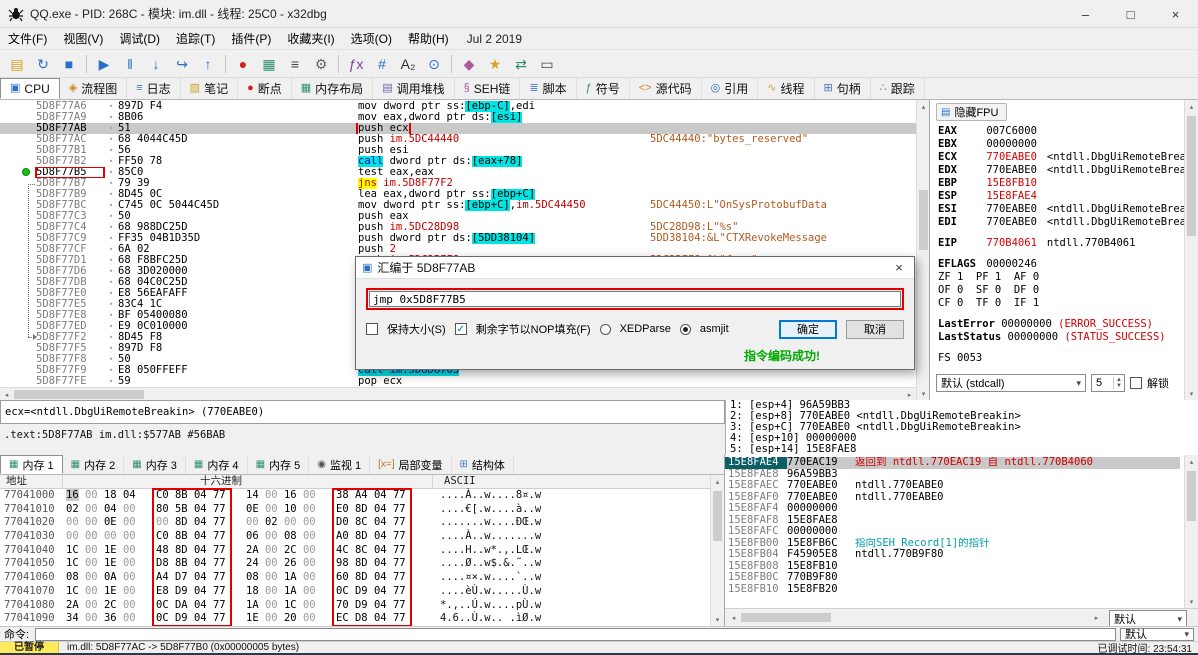  Describe the element at coordinates (130, 64) in the screenshot. I see `pause-button: ‖` at that location.